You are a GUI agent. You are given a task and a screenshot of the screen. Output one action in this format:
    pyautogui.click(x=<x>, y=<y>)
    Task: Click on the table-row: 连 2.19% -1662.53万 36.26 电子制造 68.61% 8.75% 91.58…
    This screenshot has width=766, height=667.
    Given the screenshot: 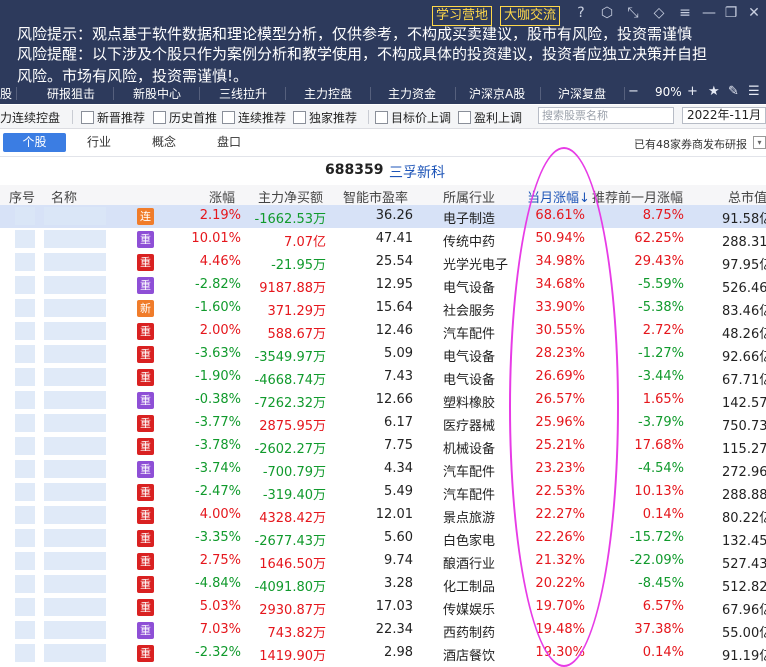 What is the action you would take?
    pyautogui.click(x=383, y=216)
    